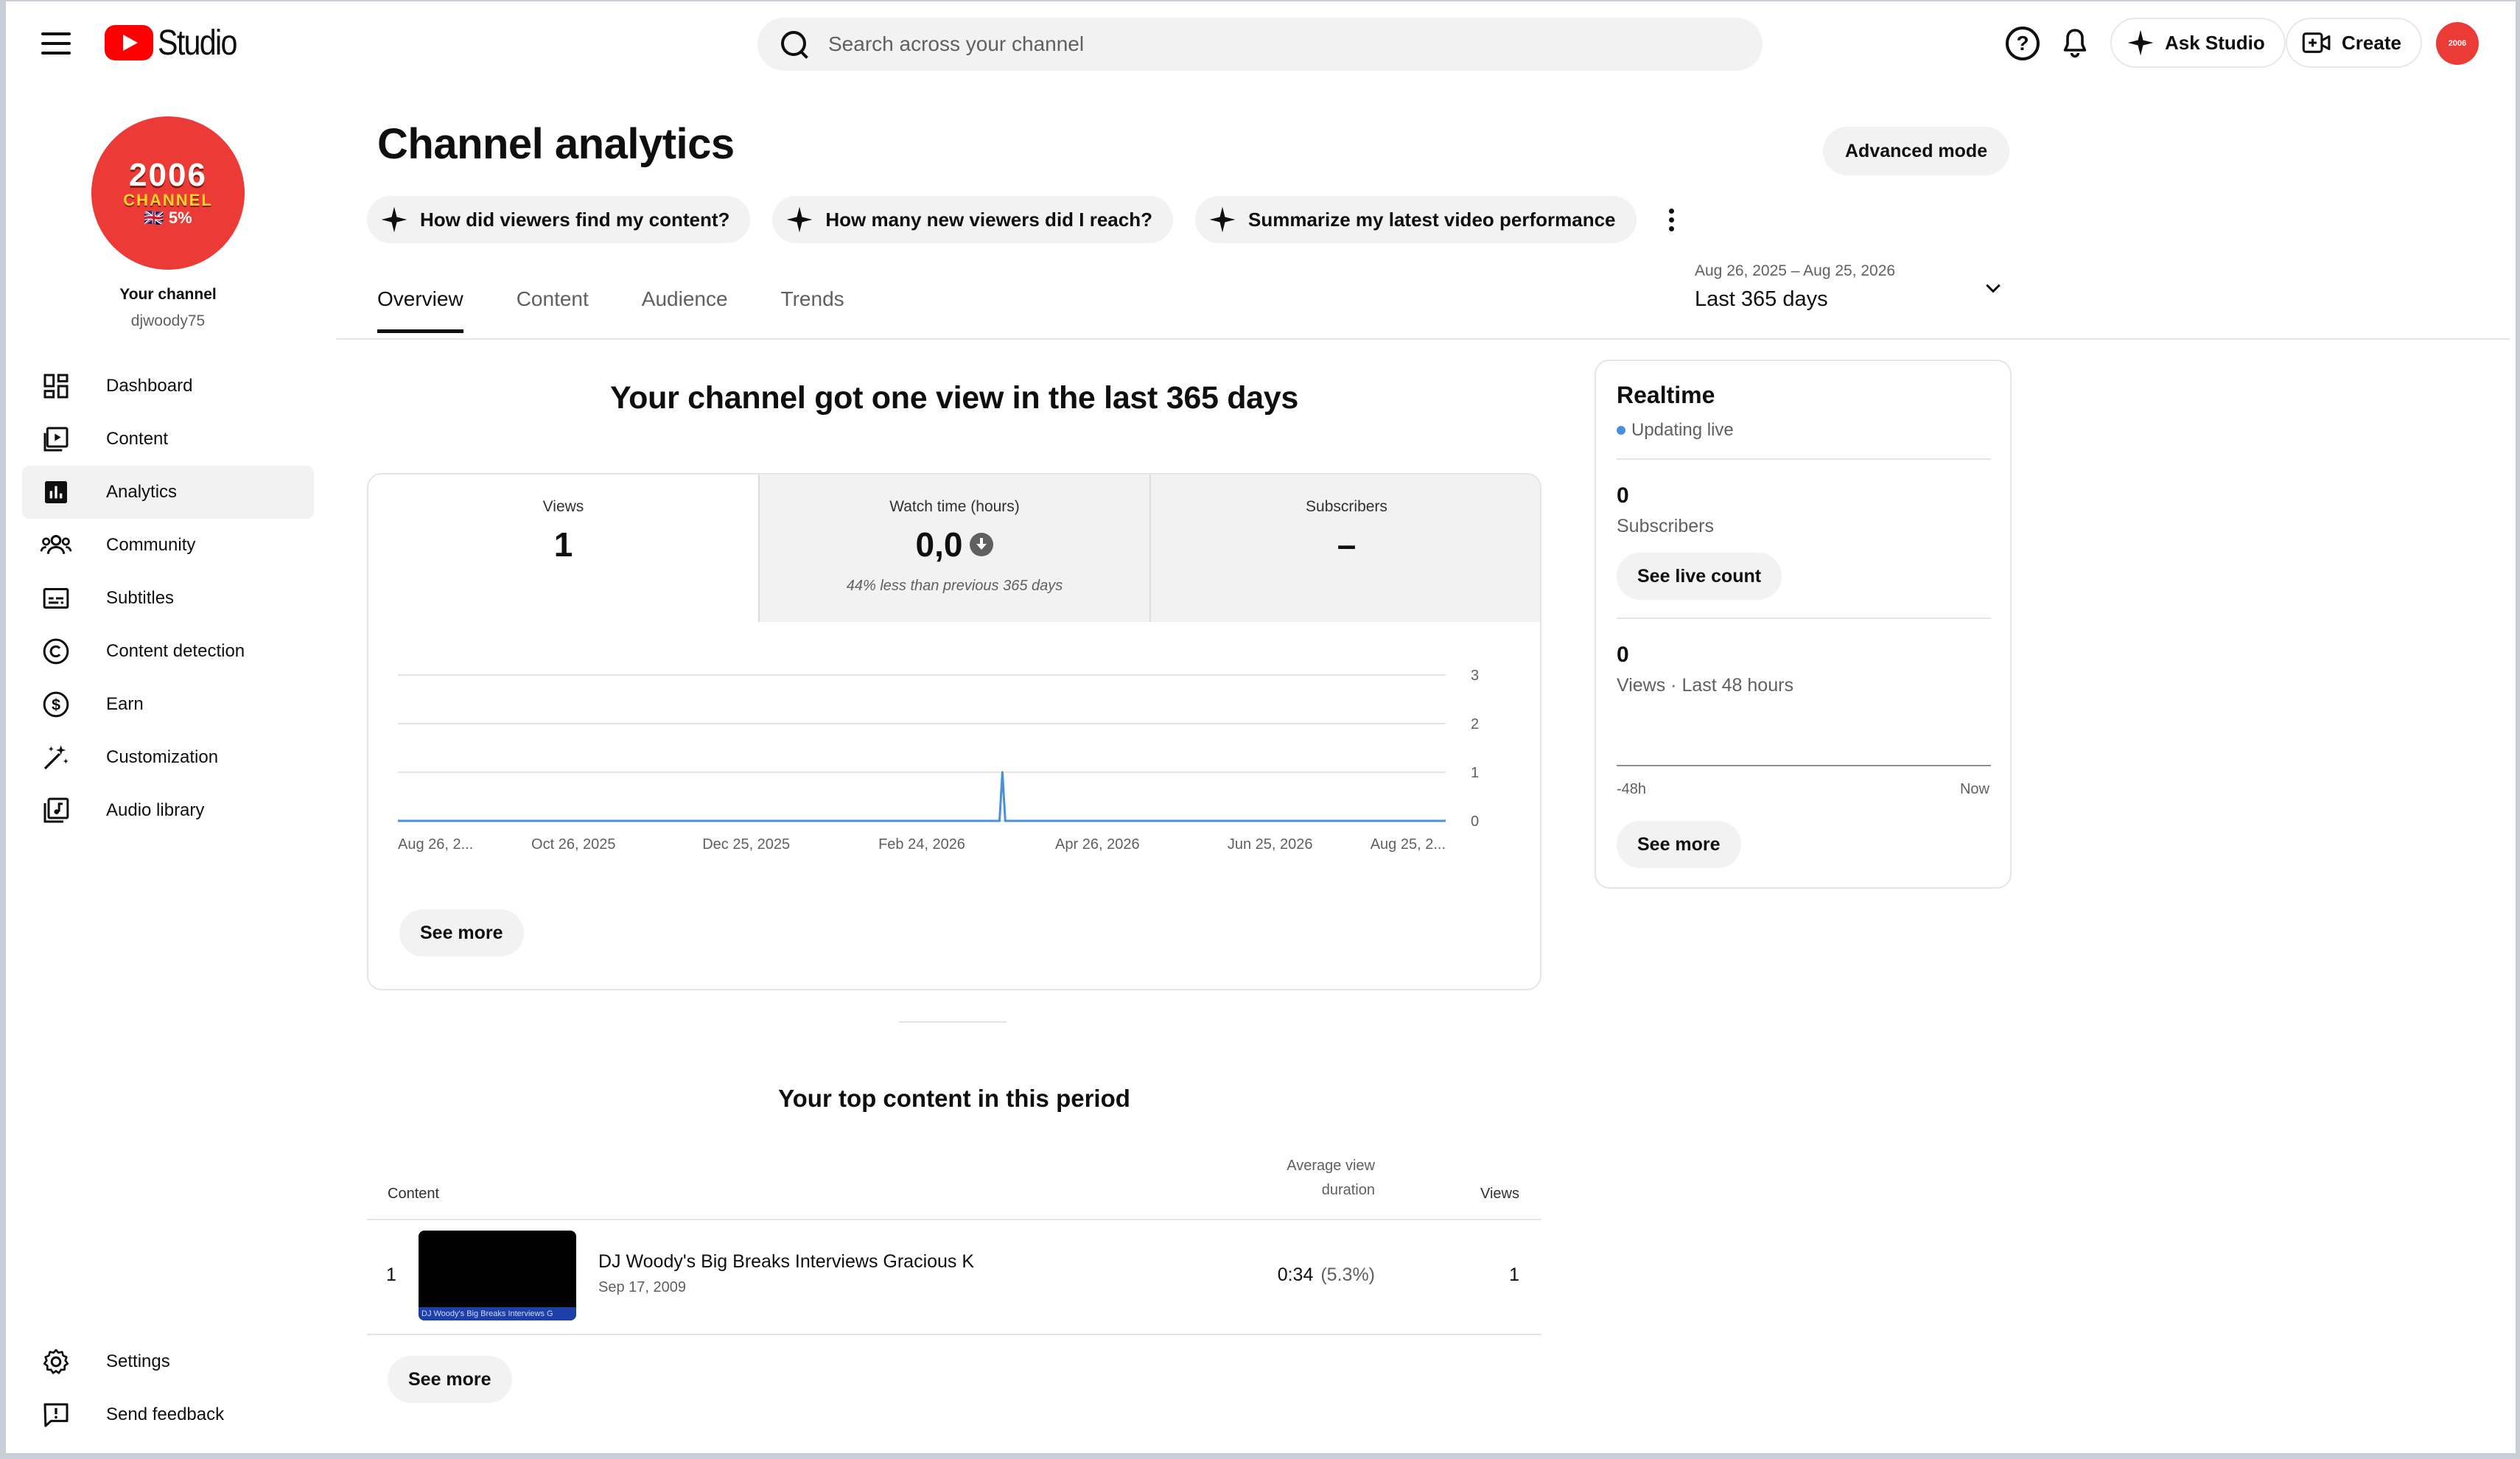 The height and width of the screenshot is (1459, 2520). What do you see at coordinates (1346, 506) in the screenshot?
I see `metric-label: Subscribers` at bounding box center [1346, 506].